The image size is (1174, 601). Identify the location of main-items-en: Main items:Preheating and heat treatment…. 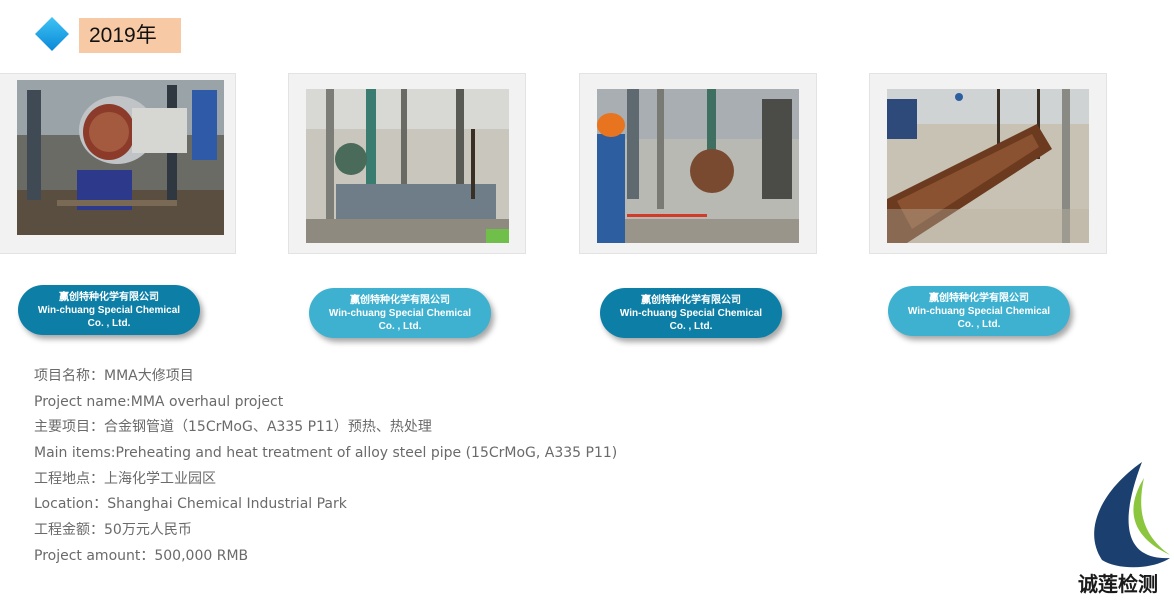
(326, 453).